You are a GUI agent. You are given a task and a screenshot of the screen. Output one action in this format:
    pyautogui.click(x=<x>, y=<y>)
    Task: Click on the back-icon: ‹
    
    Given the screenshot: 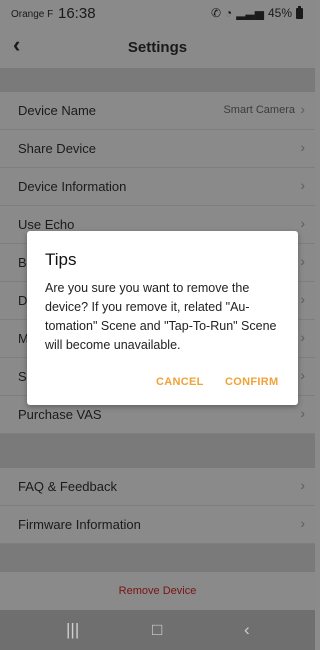 What is the action you would take?
    pyautogui.click(x=247, y=630)
    